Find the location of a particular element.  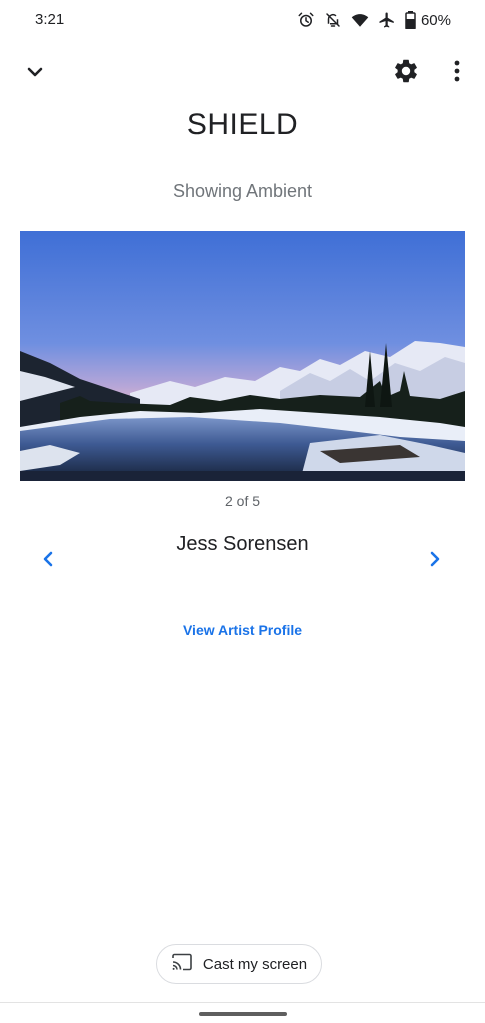

settings-button is located at coordinates (406, 73).